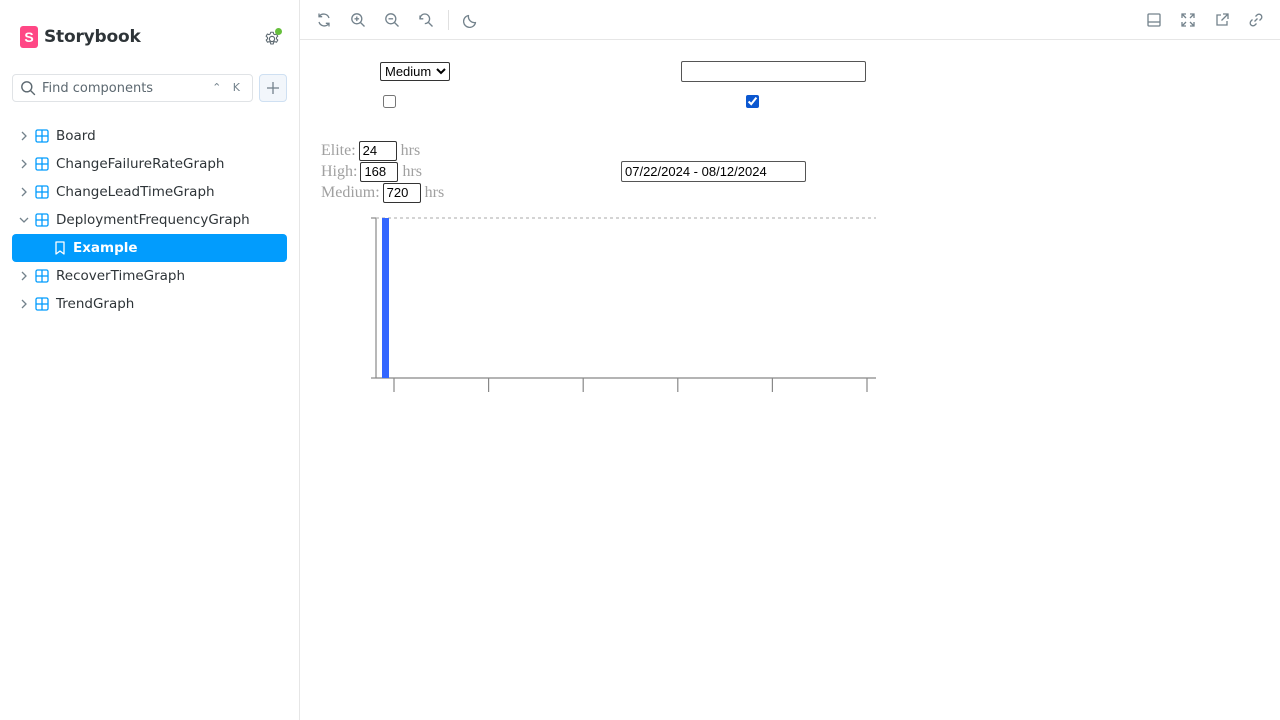 Image resolution: width=1280 pixels, height=720 pixels. What do you see at coordinates (135, 192) in the screenshot?
I see `sidebar-item-label: ChangeLeadTimeGraph` at bounding box center [135, 192].